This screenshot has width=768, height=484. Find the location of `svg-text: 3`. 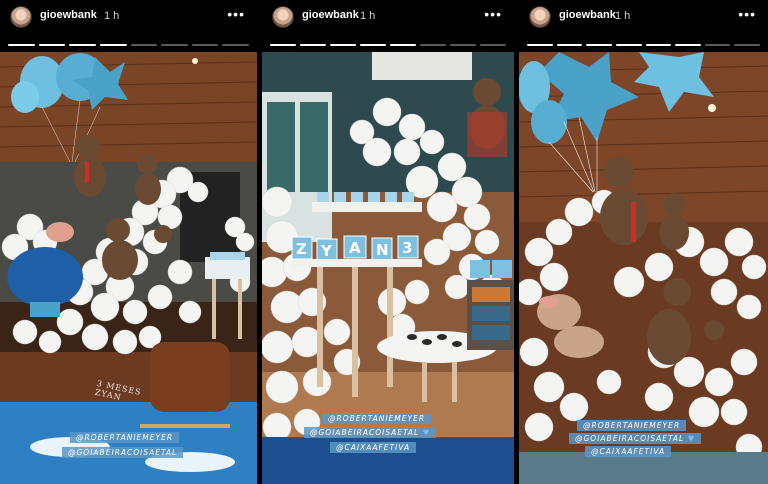

svg-text: 3 is located at coordinates (407, 248).